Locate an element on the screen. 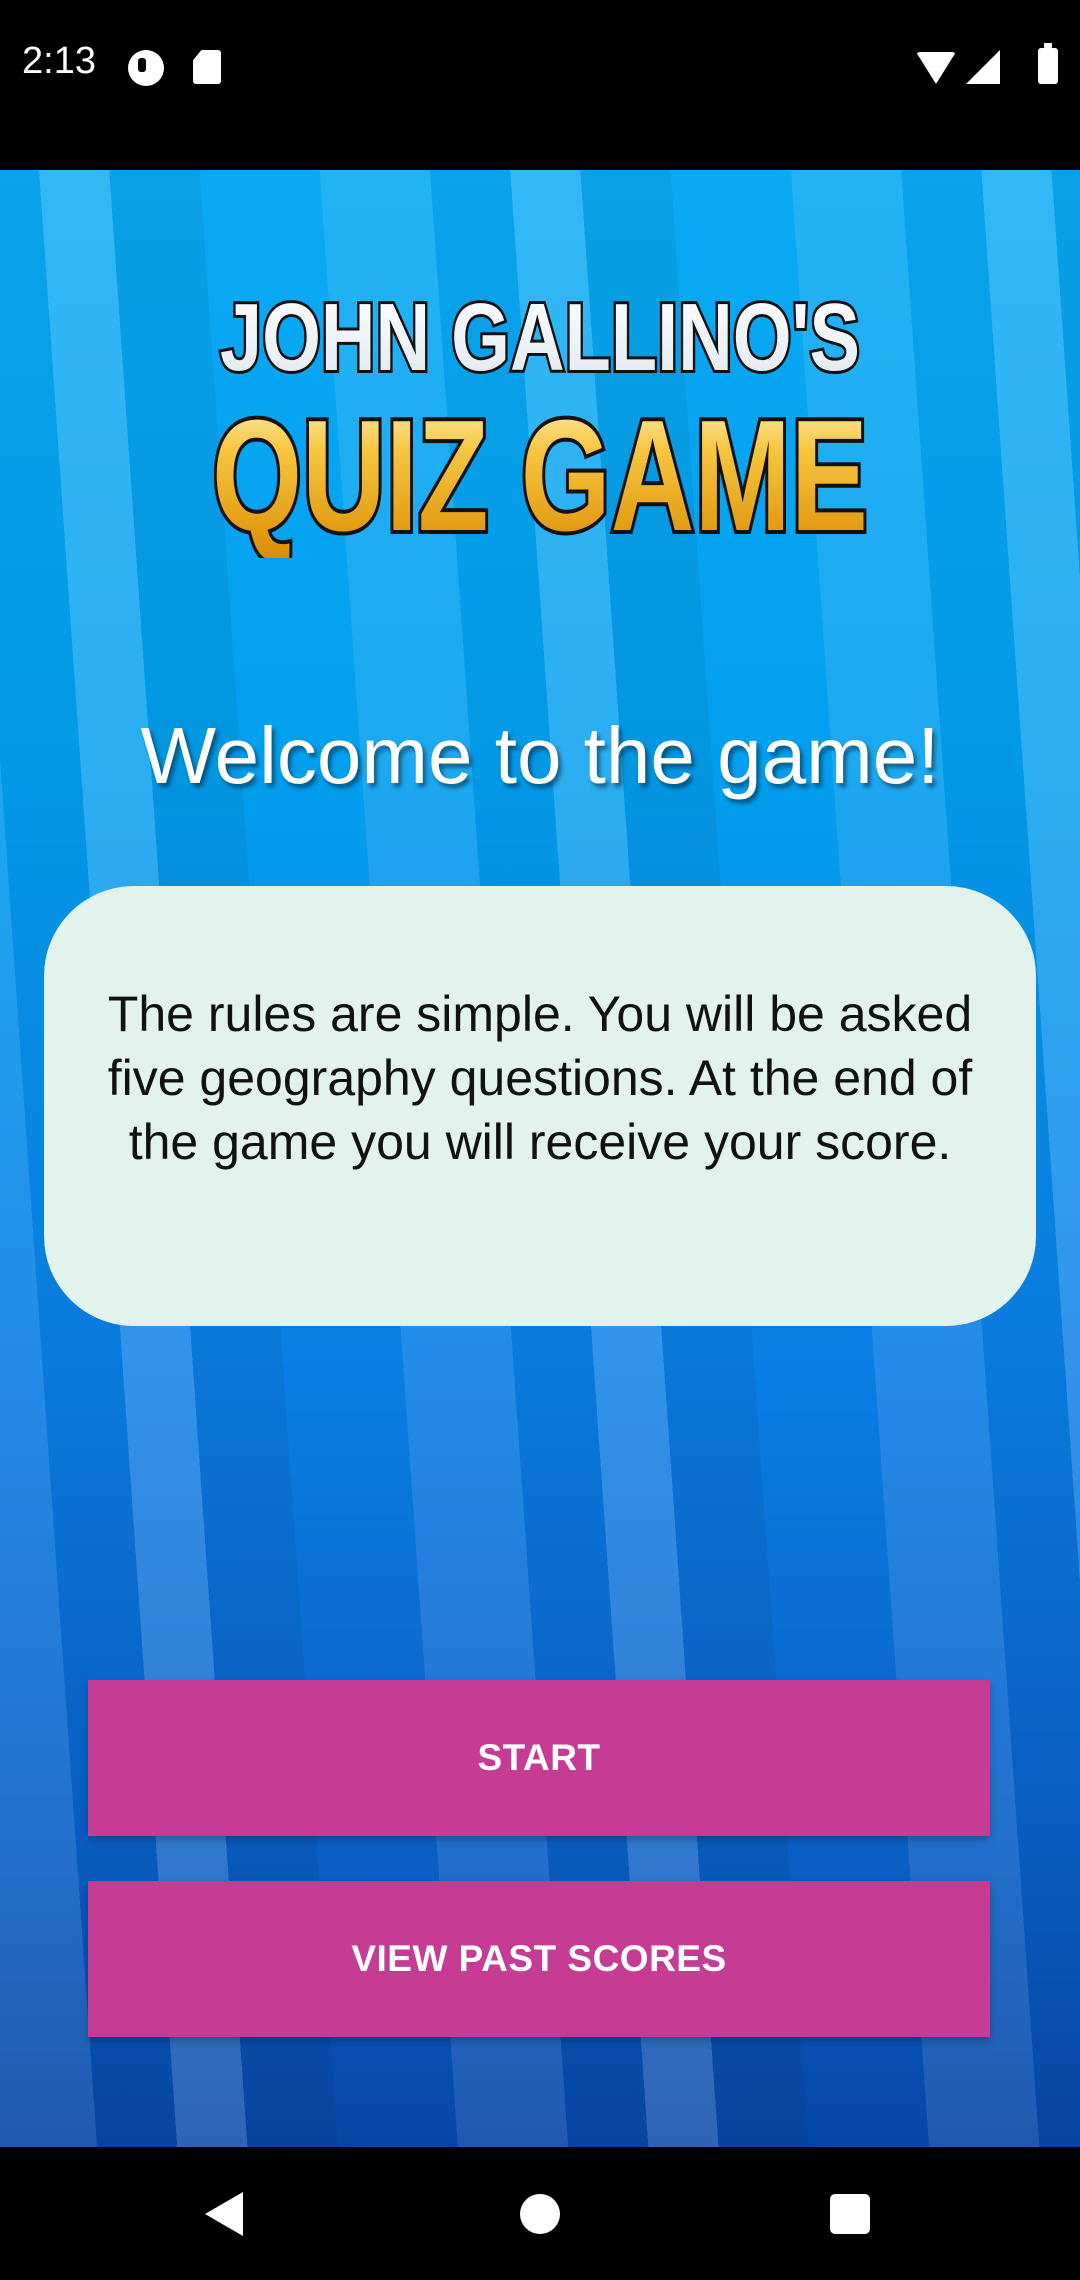 Image resolution: width=1080 pixels, height=2280 pixels. back-icon is located at coordinates (224, 2214).